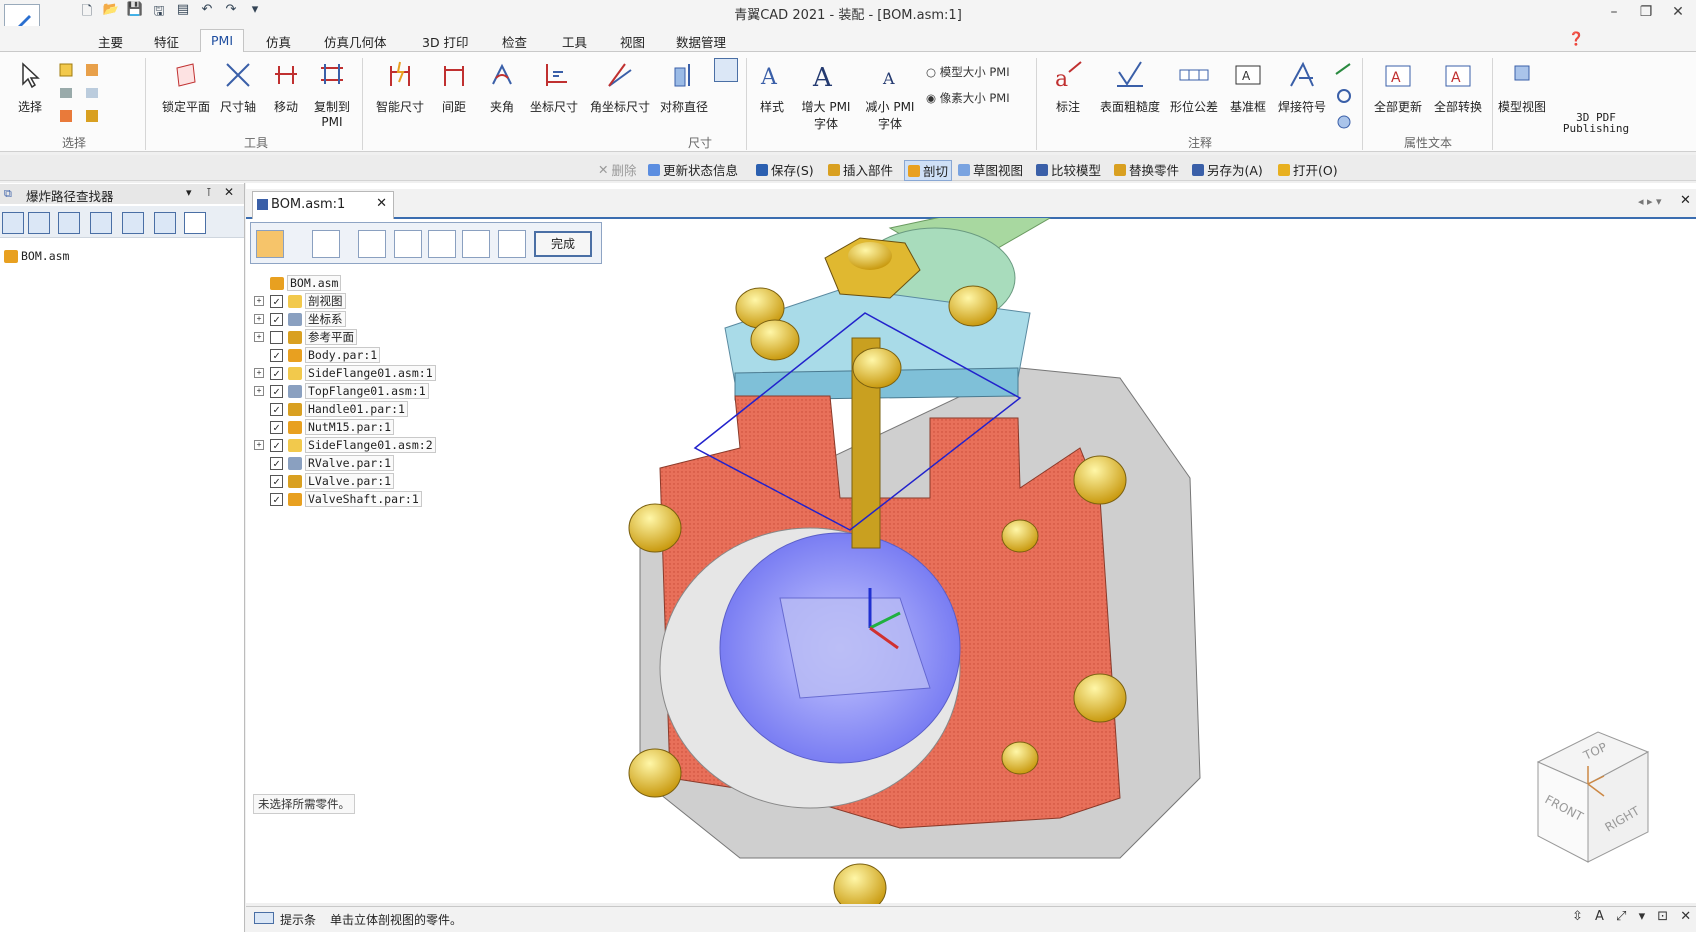 This screenshot has height=932, width=1696. Describe the element at coordinates (1678, 12) in the screenshot. I see `close-button: ✕` at that location.